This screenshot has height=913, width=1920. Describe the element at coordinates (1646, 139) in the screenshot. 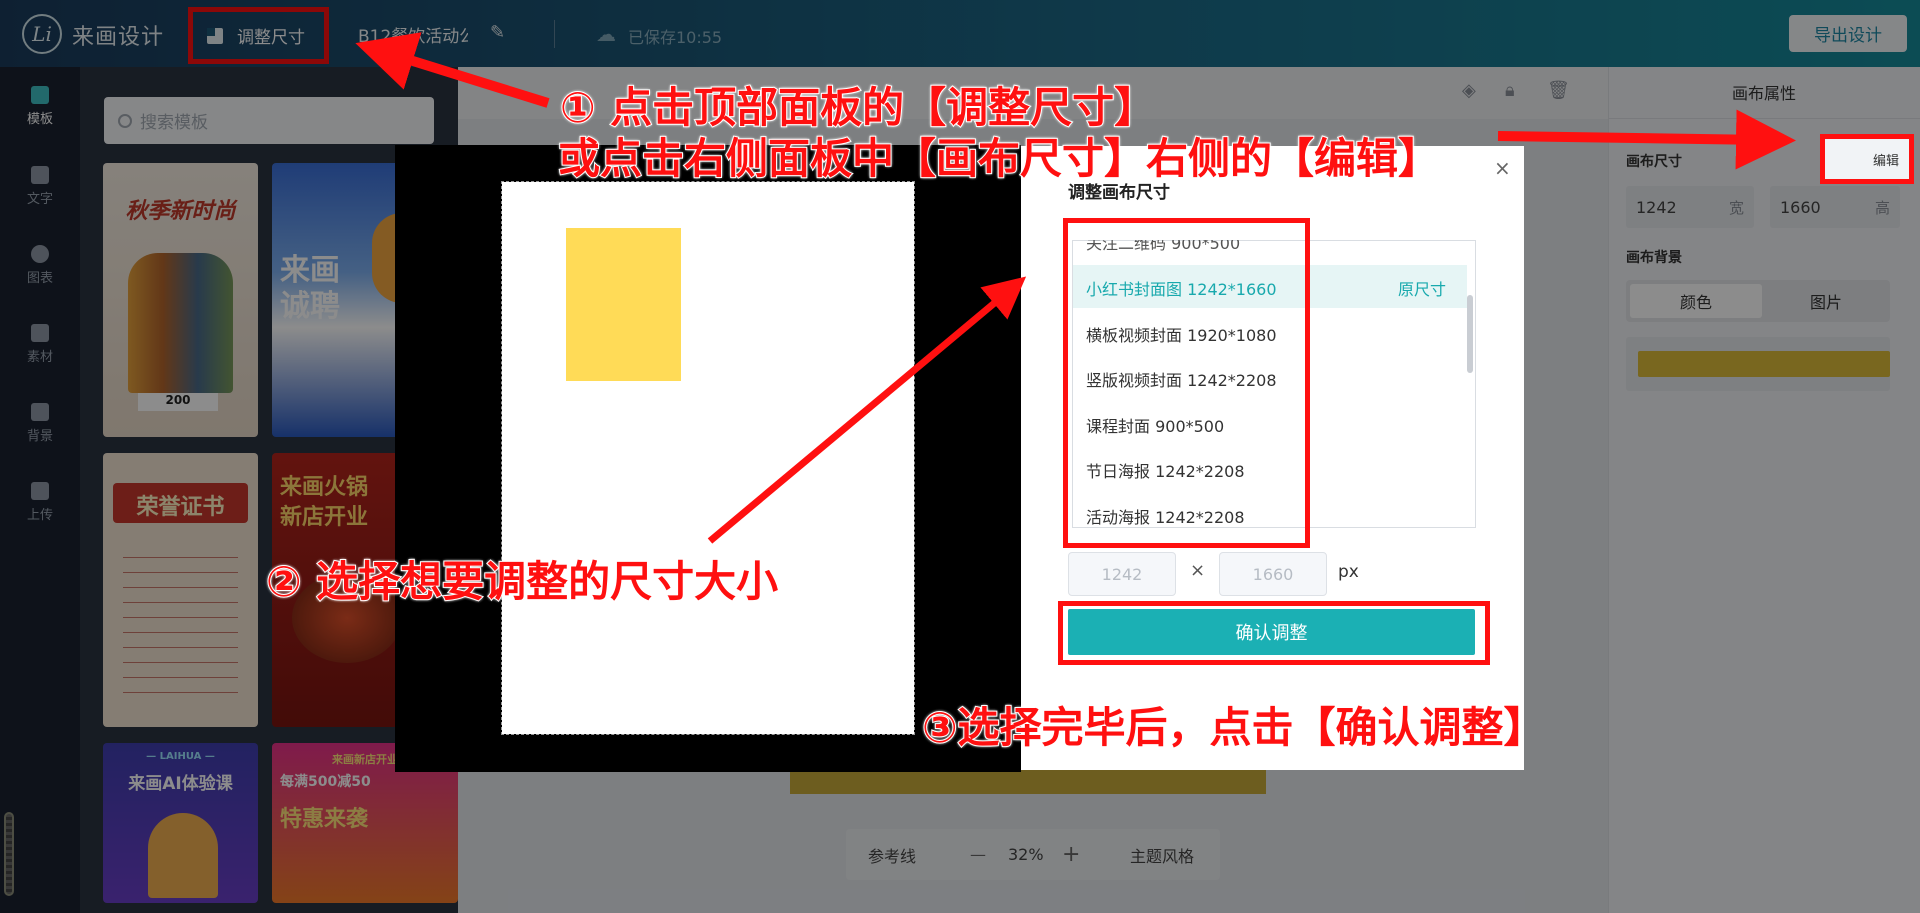

I see `arrow-to-edit-button` at that location.